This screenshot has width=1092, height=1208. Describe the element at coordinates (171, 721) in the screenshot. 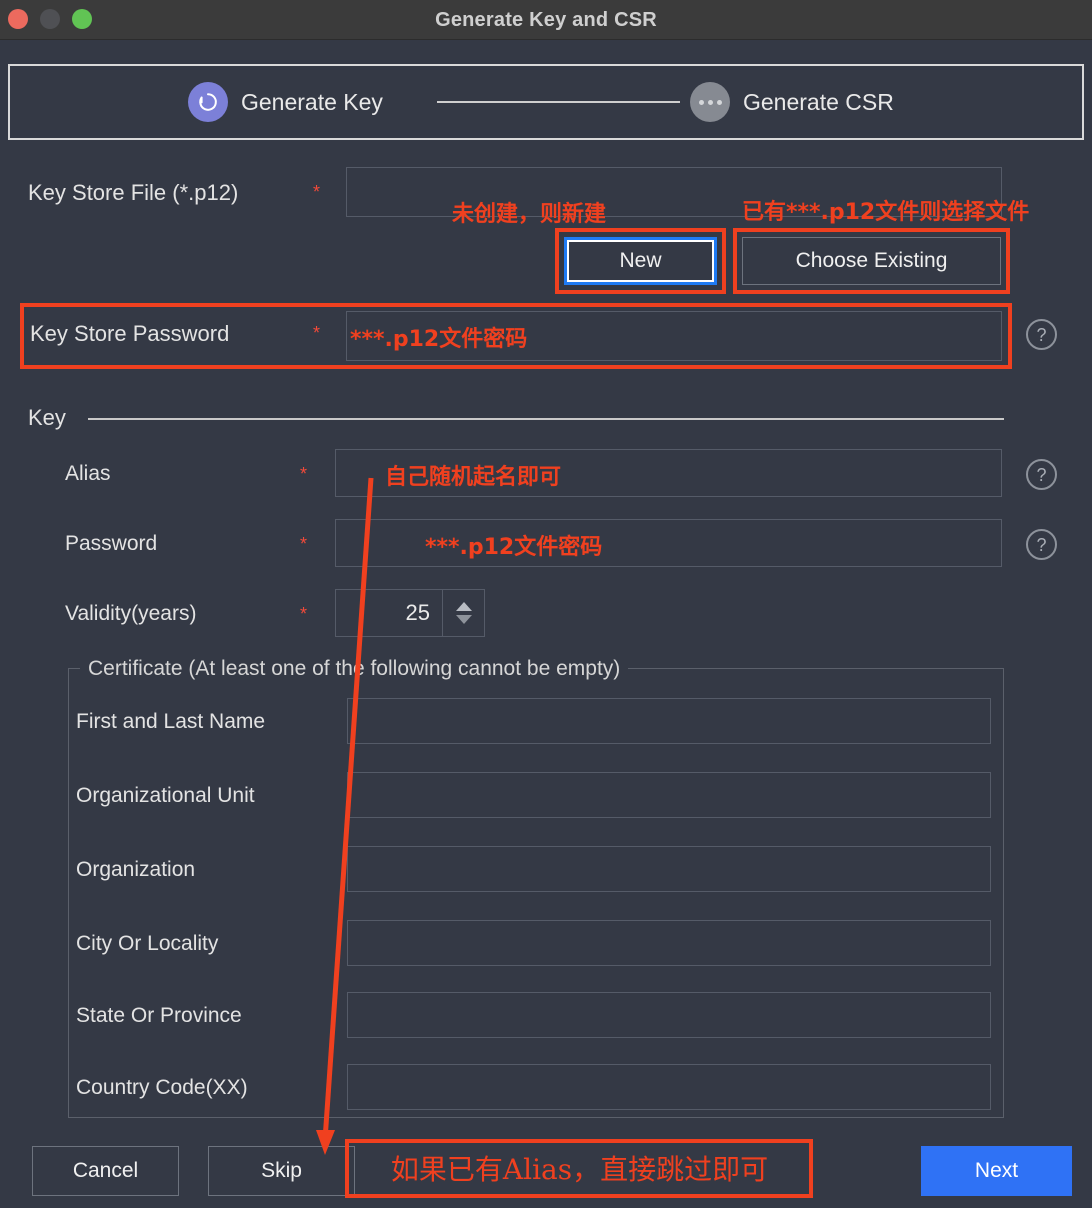

I see `first-and-last-name-label: First and Last Name` at that location.